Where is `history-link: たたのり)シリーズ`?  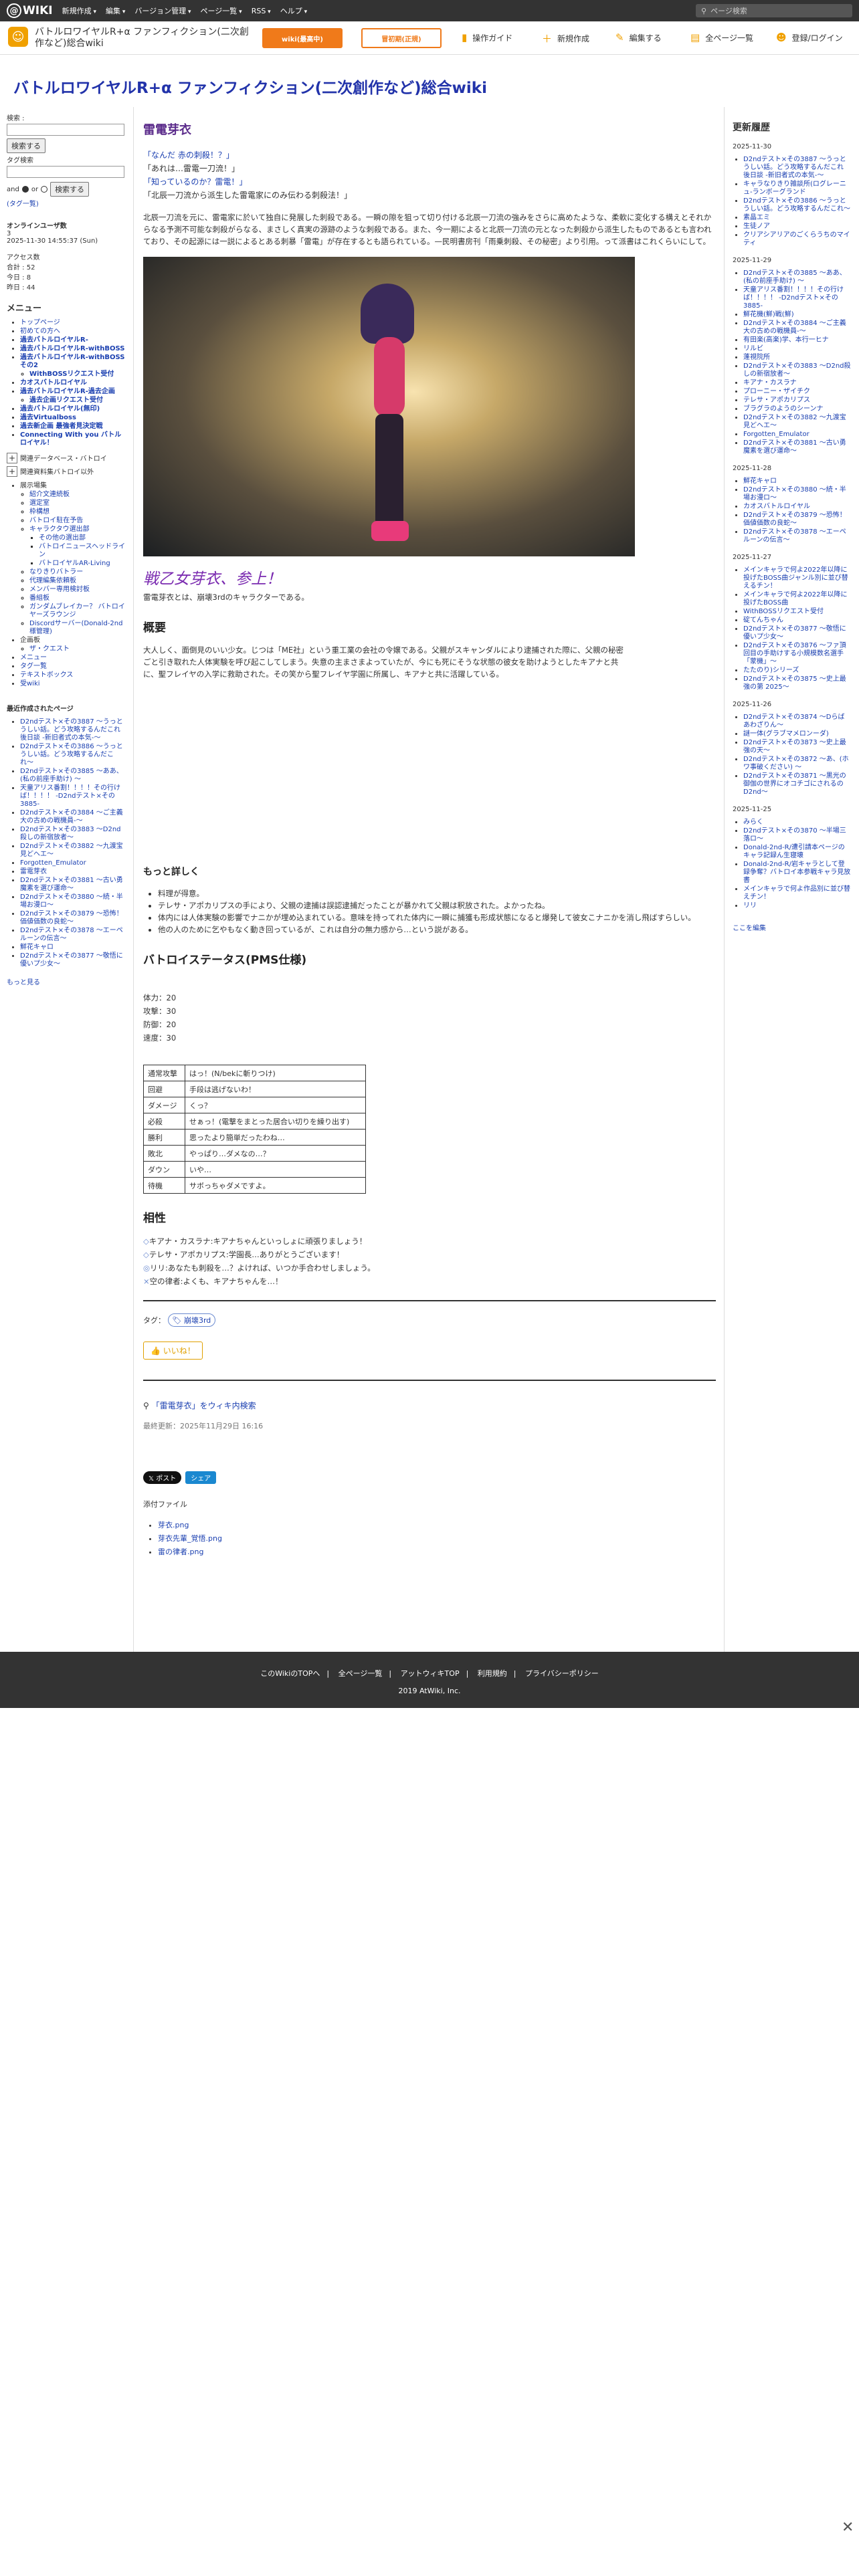
history-link: たたのり)シリーズ is located at coordinates (771, 670).